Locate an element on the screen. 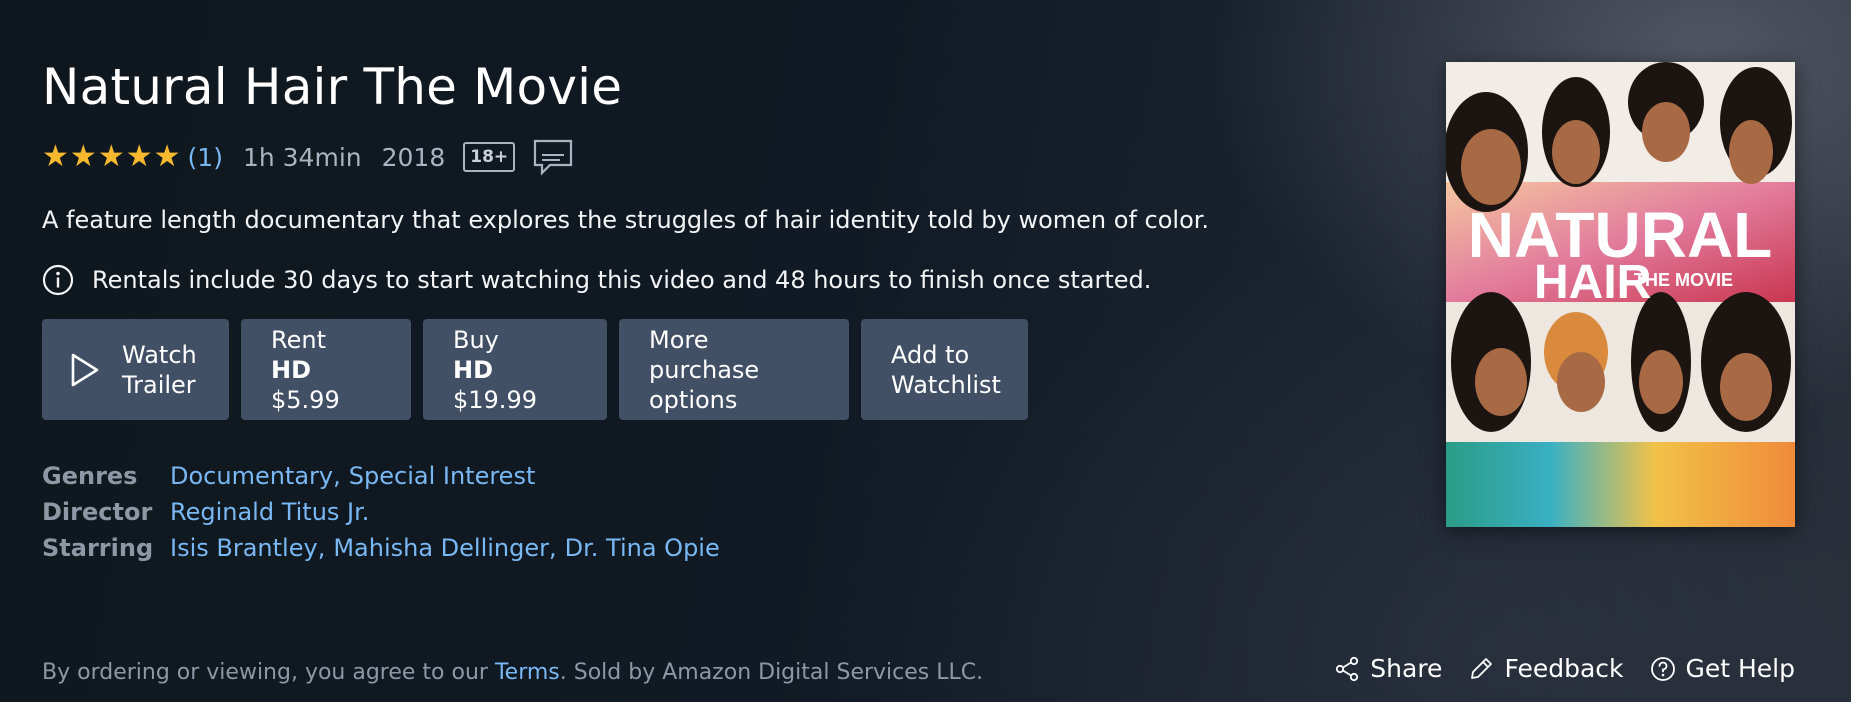 The width and height of the screenshot is (1851, 702). info-icon is located at coordinates (58, 280).